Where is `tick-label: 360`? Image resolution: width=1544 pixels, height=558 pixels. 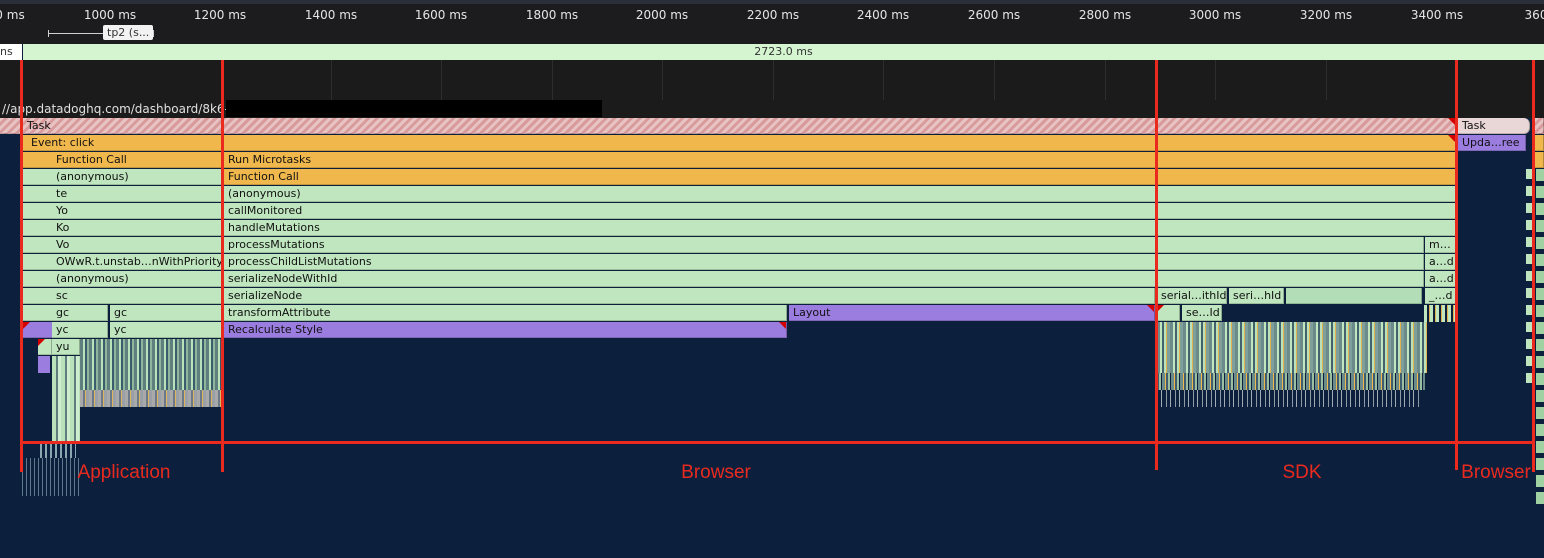
tick-label: 360 is located at coordinates (1534, 15).